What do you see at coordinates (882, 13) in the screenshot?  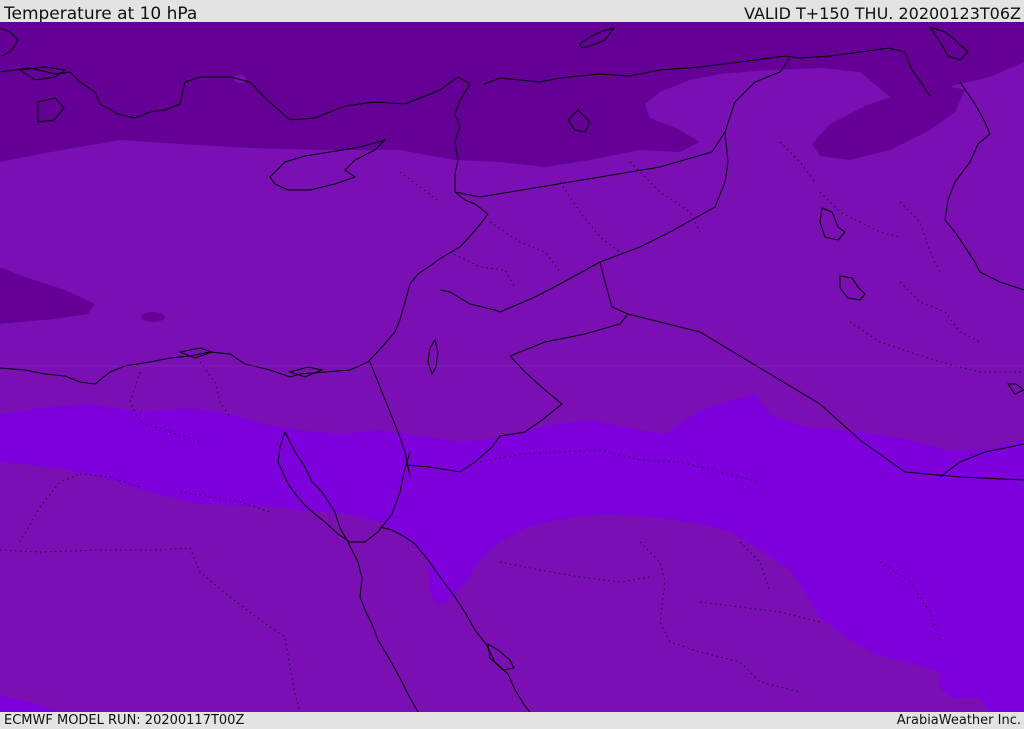 I see `valid-time: VALID T+150 THU. 20200123T06Z` at bounding box center [882, 13].